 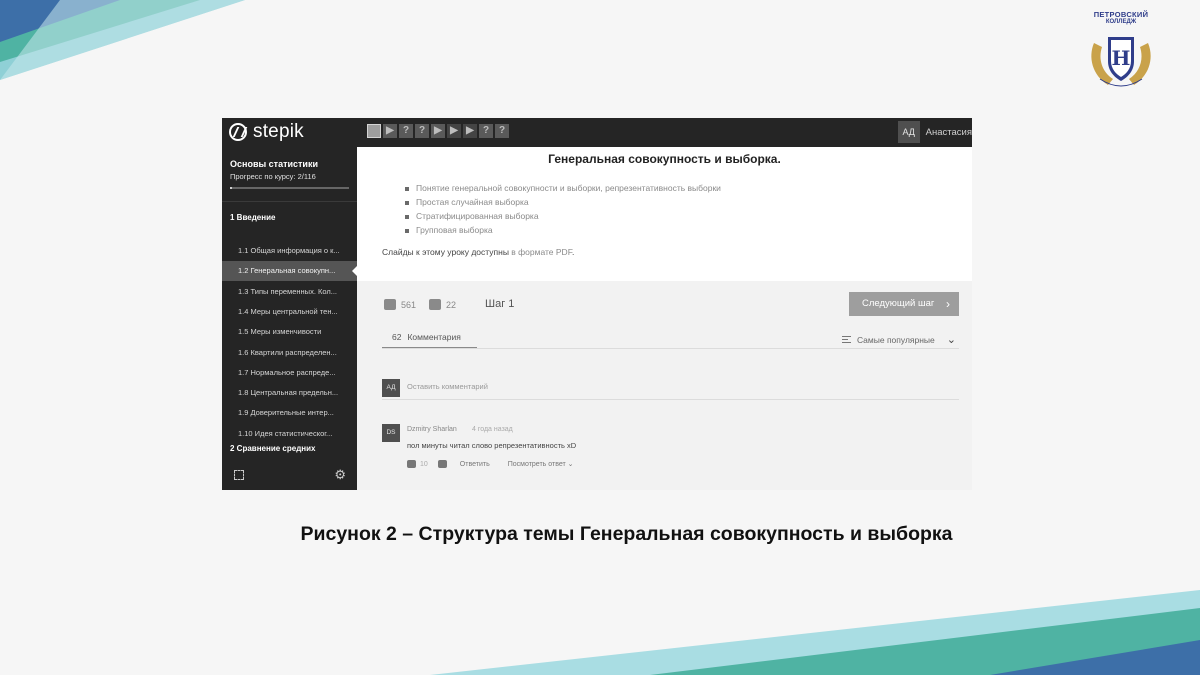 What do you see at coordinates (274, 164) in the screenshot?
I see `course-title: Основы статистики` at bounding box center [274, 164].